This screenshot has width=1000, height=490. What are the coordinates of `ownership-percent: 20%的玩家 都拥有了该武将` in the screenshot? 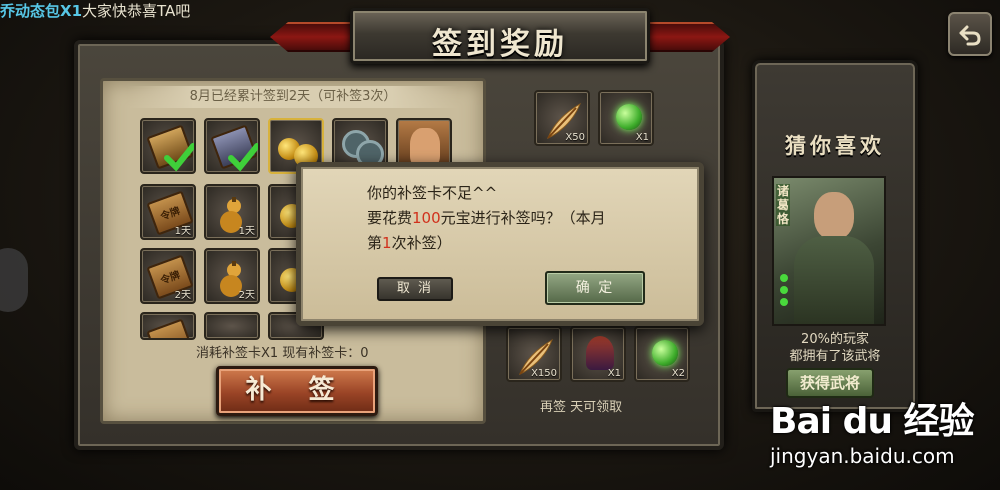 It's located at (835, 348).